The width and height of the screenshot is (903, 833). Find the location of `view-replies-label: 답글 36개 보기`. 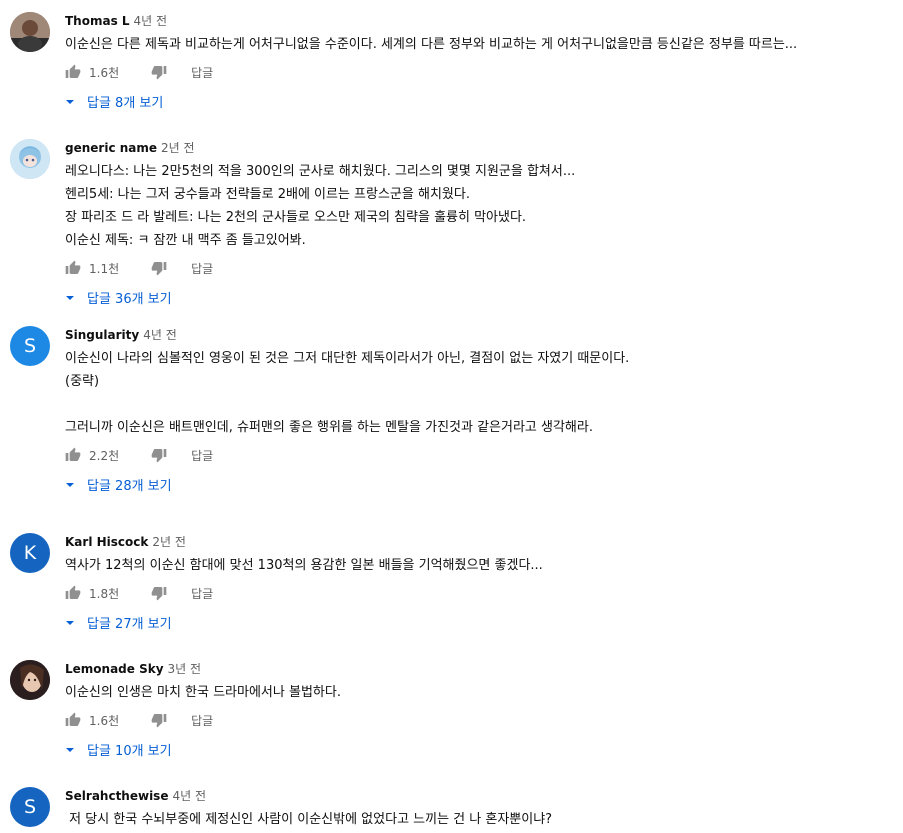

view-replies-label: 답글 36개 보기 is located at coordinates (129, 299).